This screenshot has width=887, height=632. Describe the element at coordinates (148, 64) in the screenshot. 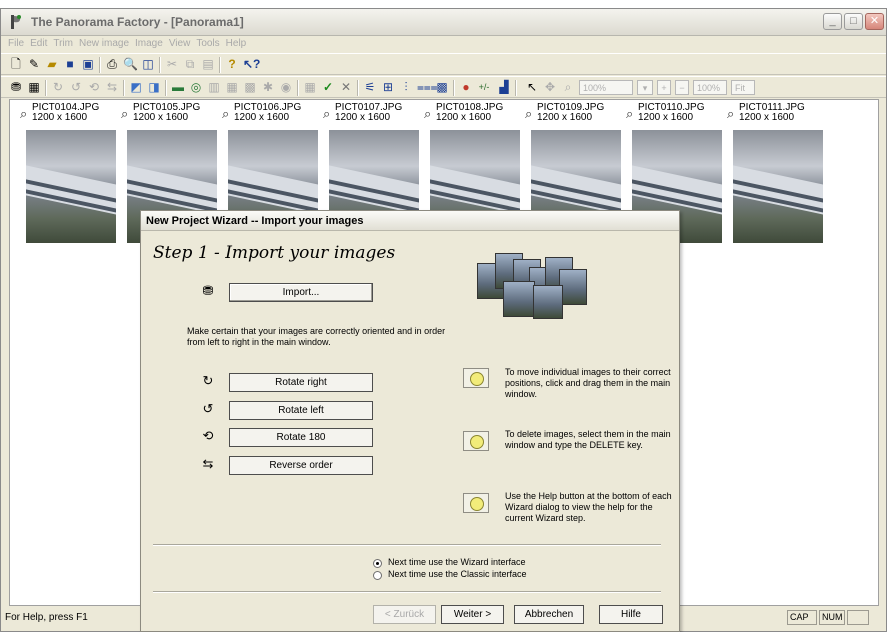

I see `book-icon: ◫` at that location.